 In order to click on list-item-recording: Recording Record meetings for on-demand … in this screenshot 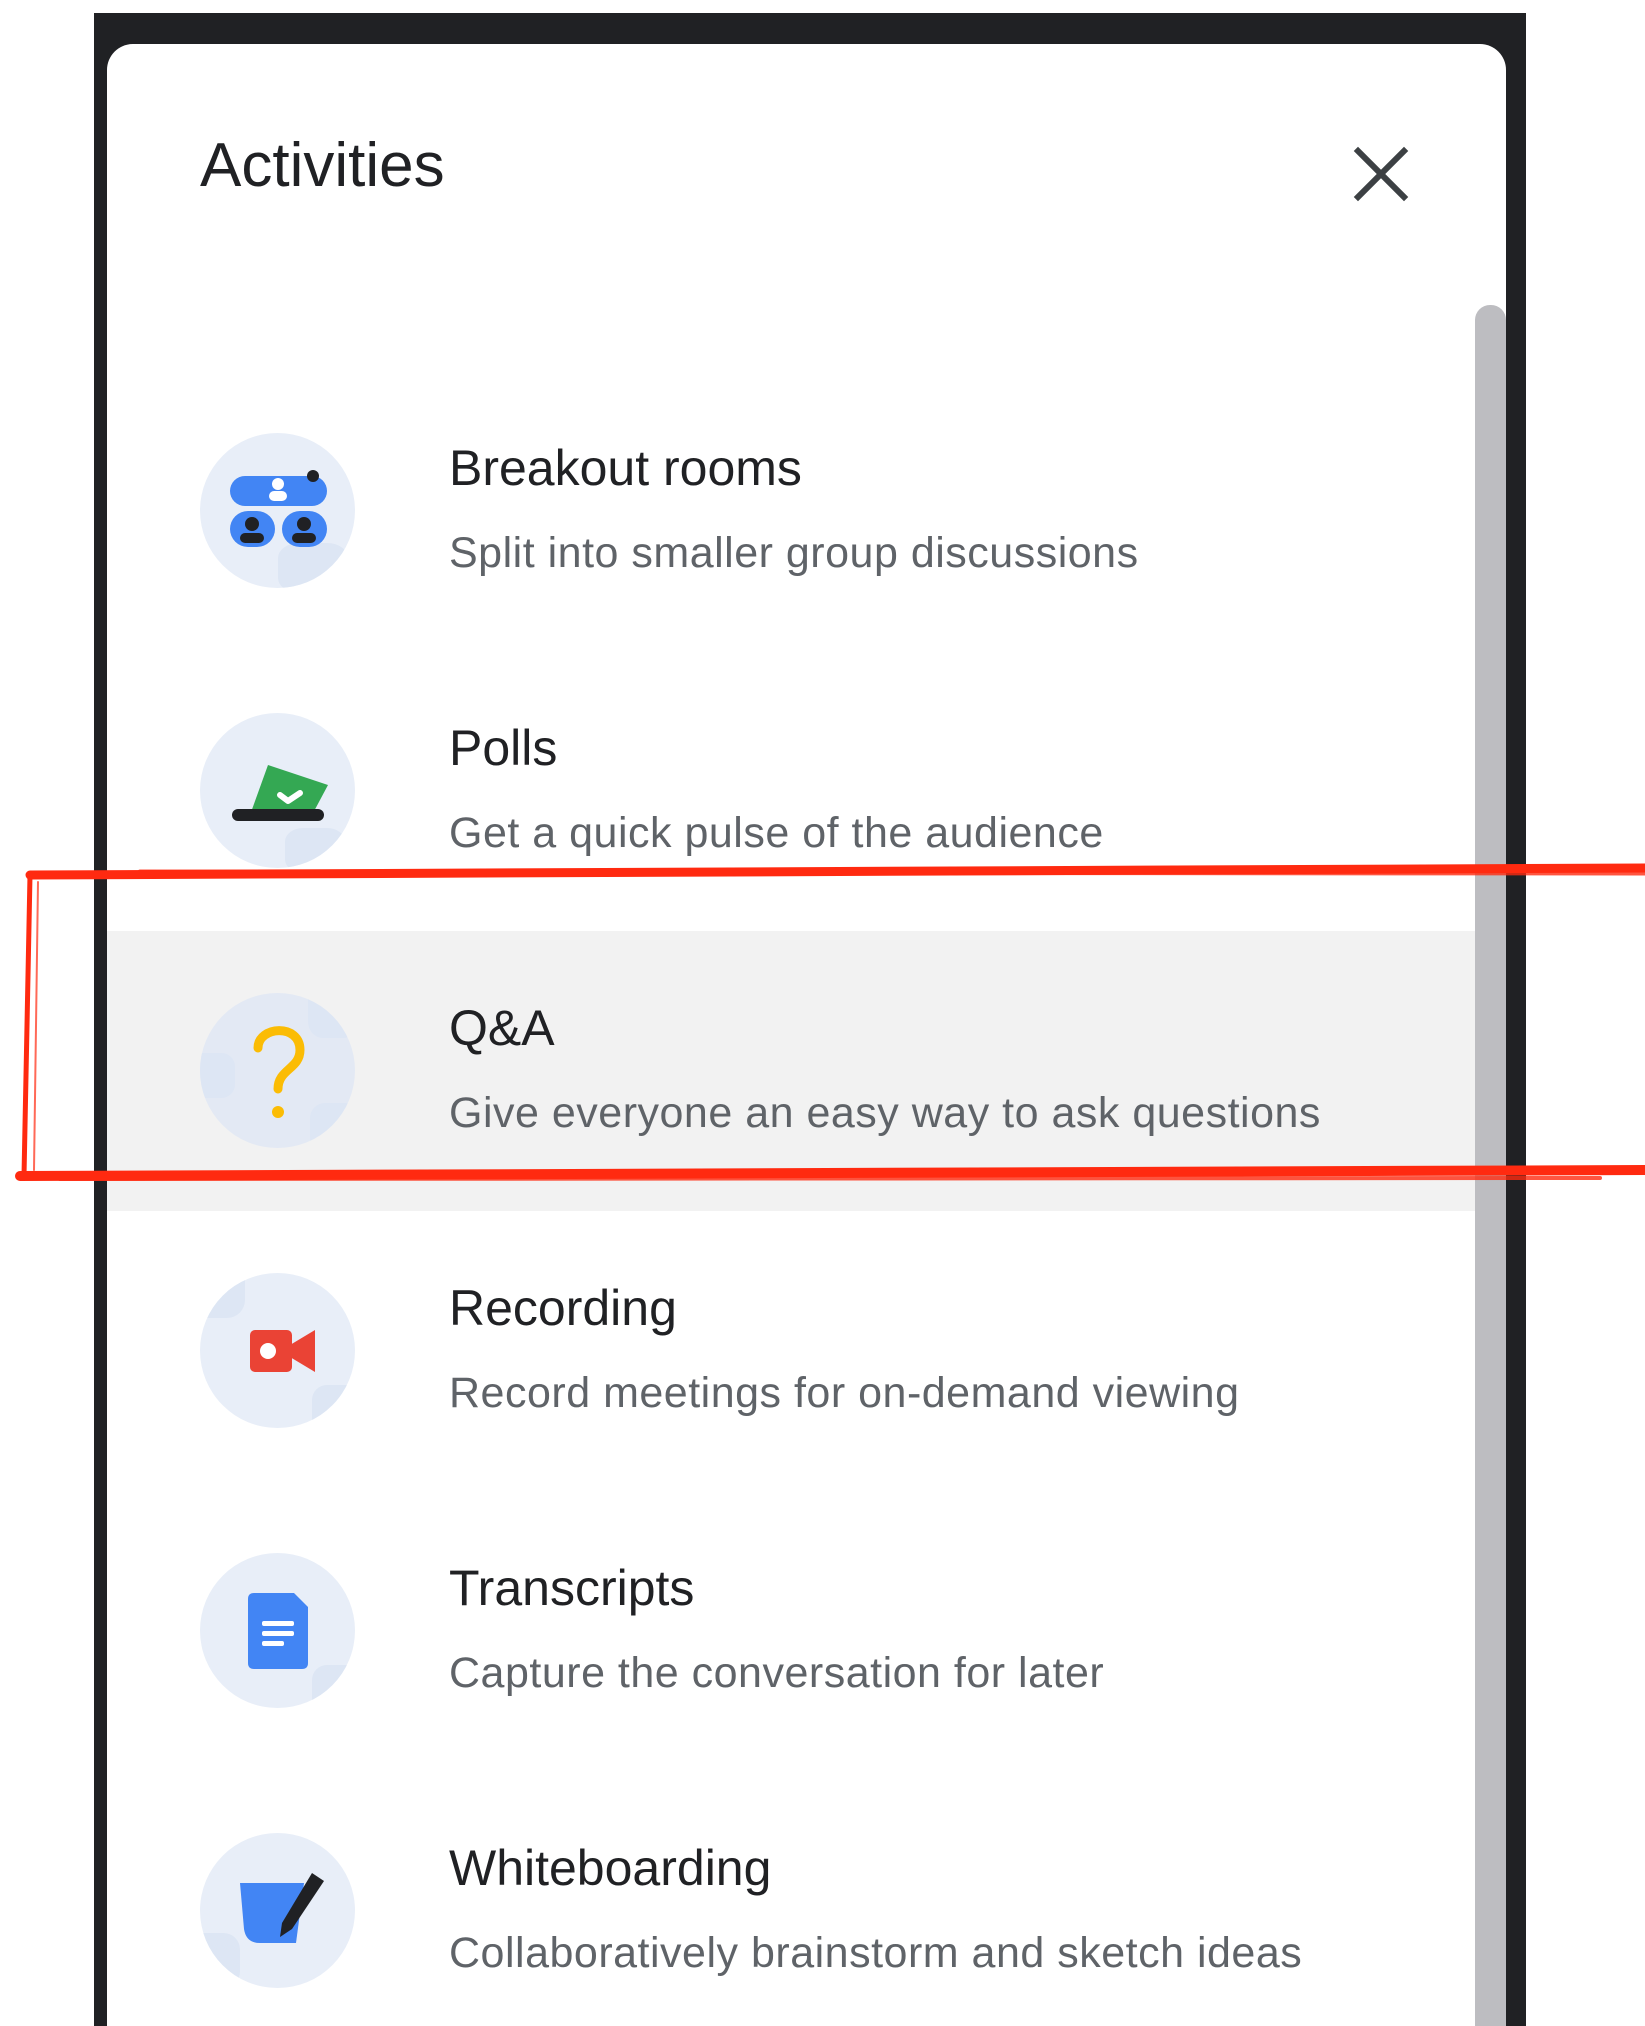, I will do `click(791, 1351)`.